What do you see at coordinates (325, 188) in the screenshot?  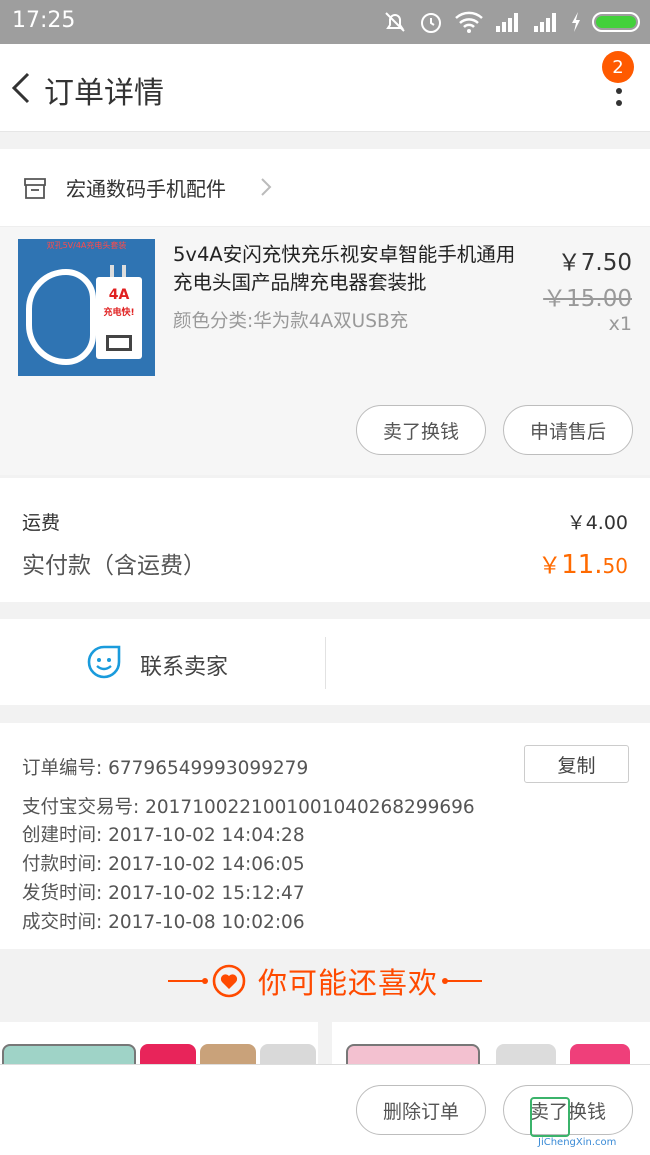 I see `shop-row: 宏通数码手机配件` at bounding box center [325, 188].